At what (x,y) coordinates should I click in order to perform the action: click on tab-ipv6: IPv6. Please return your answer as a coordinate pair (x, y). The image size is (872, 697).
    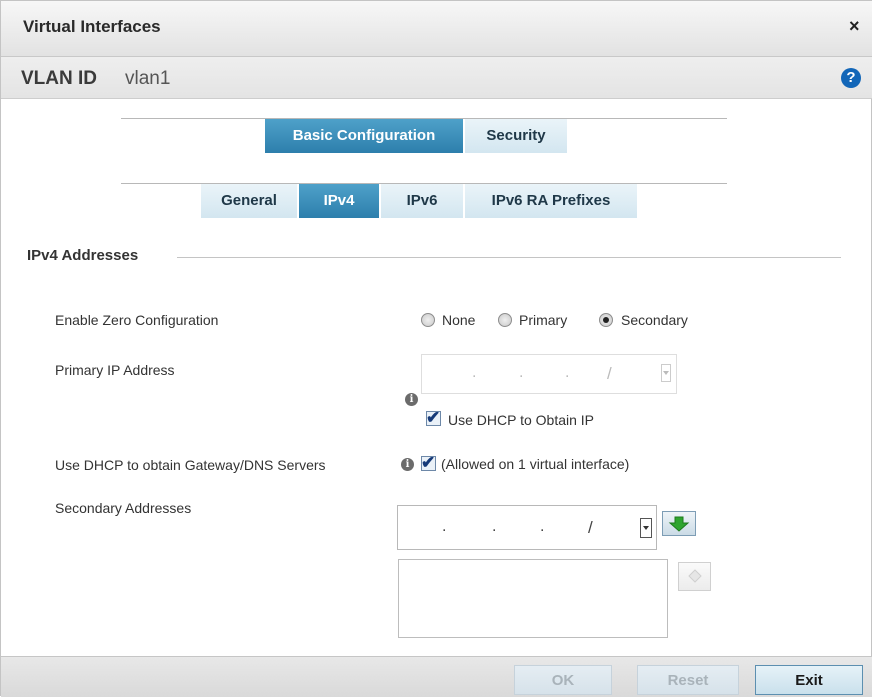
    Looking at the image, I should click on (422, 201).